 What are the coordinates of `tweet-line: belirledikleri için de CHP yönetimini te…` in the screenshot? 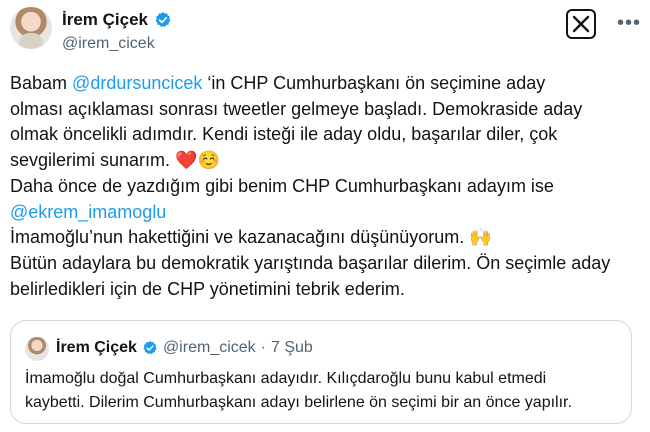 It's located at (207, 288).